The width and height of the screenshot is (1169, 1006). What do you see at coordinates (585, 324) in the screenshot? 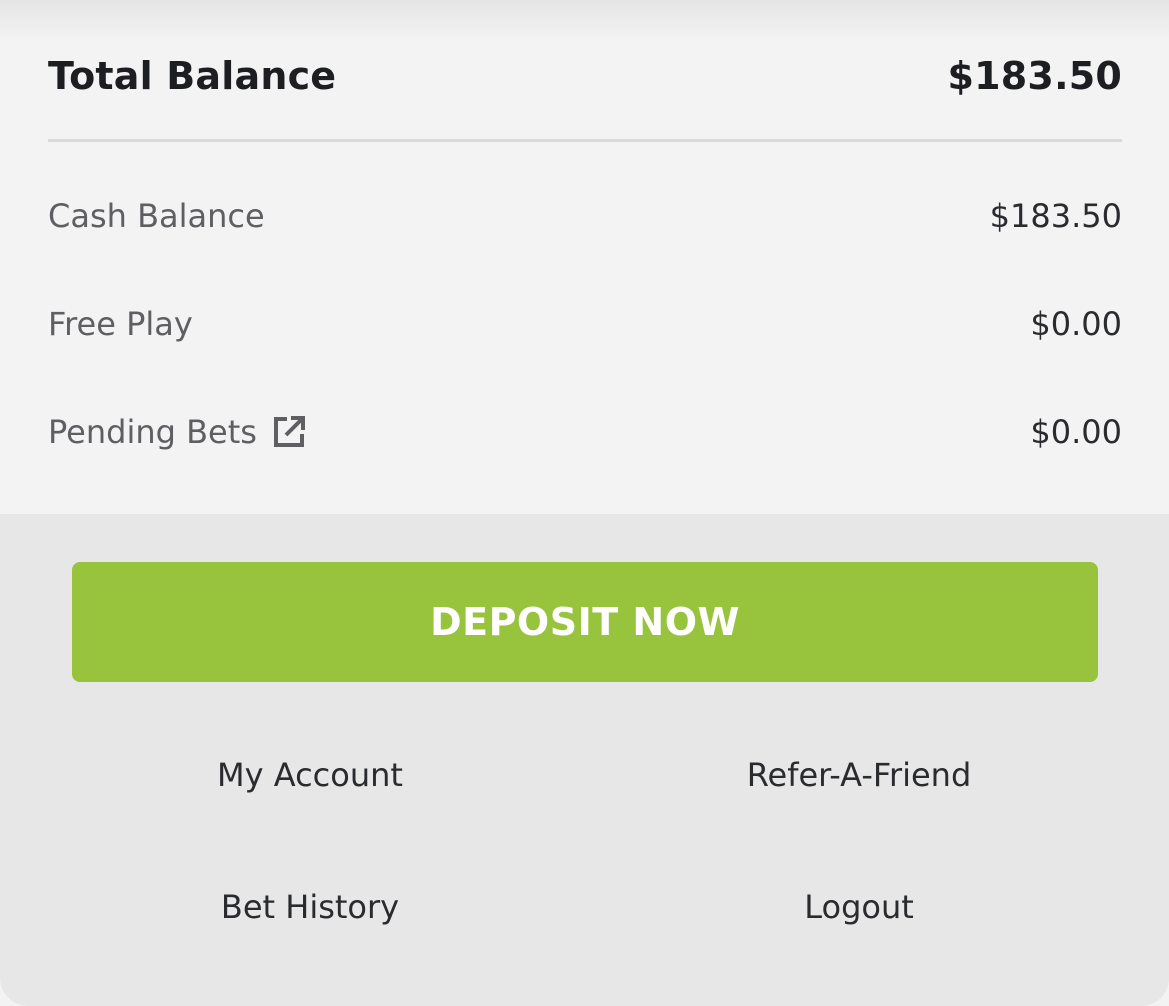
I see `free-play-row: Free Play $0.00` at bounding box center [585, 324].